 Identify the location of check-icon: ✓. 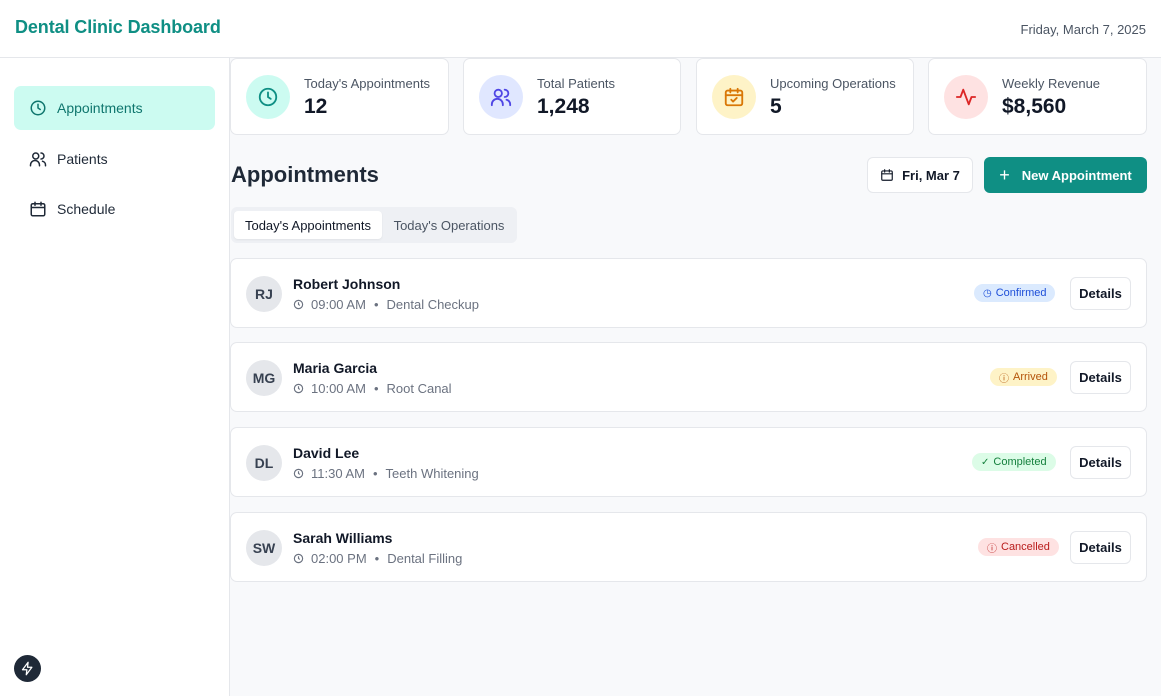
(985, 462).